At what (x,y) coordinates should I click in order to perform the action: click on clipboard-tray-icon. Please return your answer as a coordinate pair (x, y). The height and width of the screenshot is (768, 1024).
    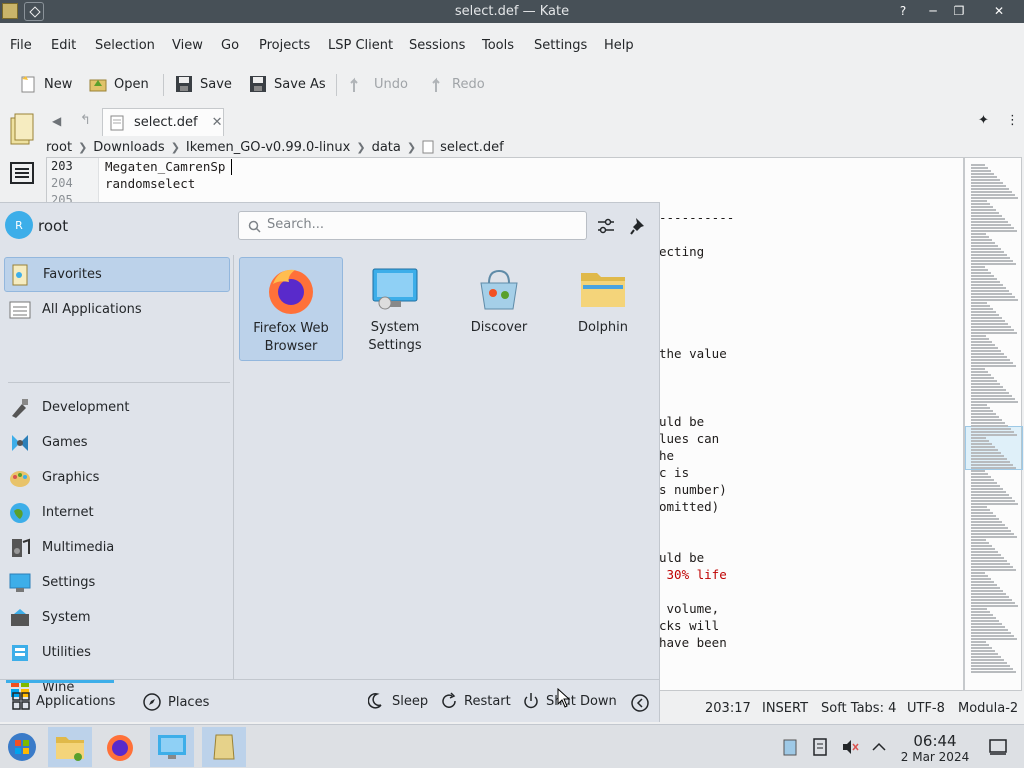
    Looking at the image, I should click on (790, 747).